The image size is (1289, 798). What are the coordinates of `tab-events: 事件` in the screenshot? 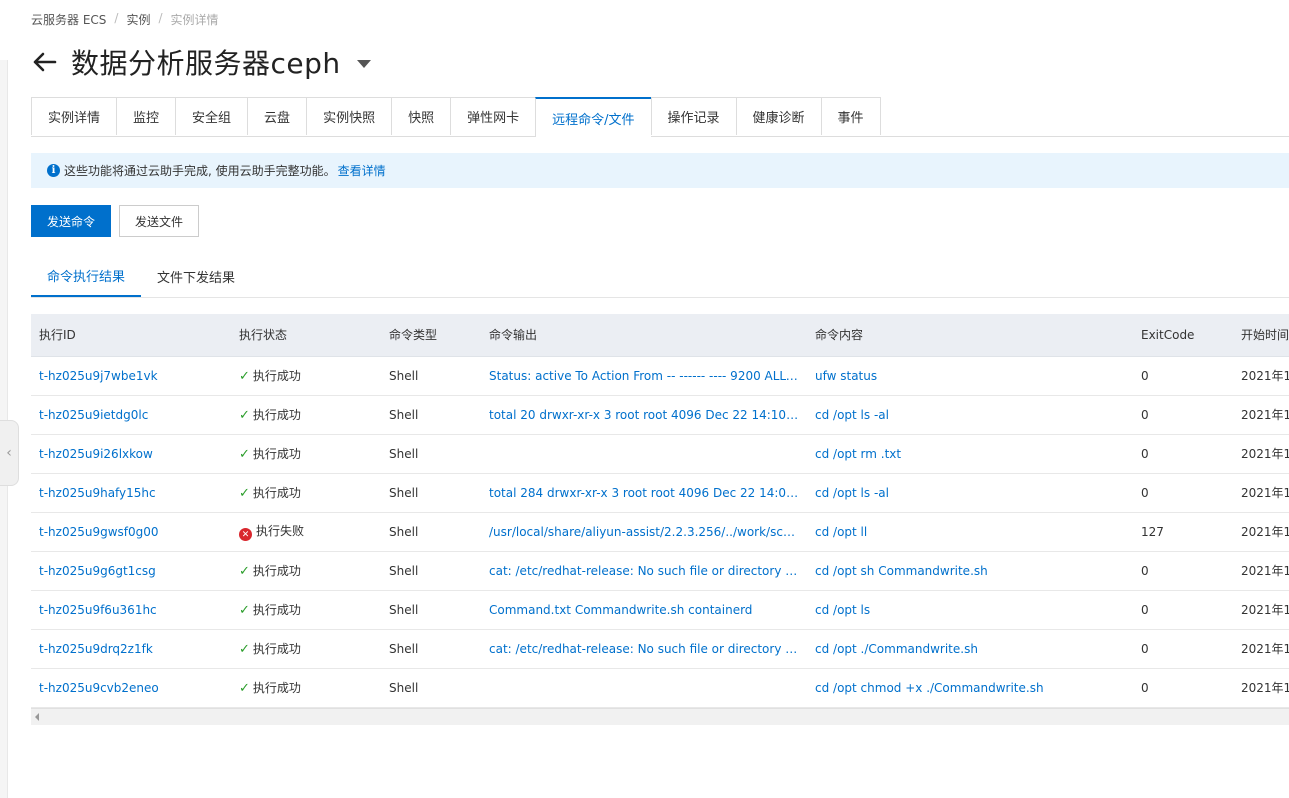 It's located at (850, 116).